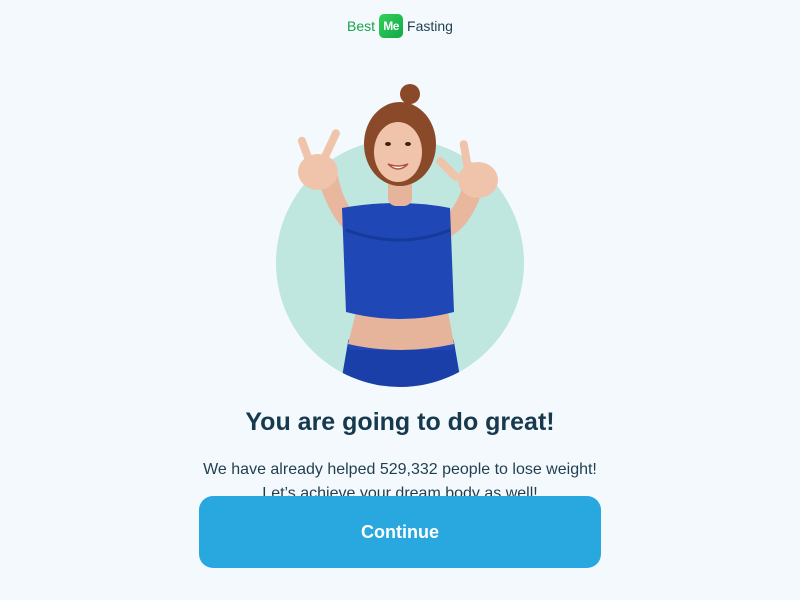 The image size is (800, 600). Describe the element at coordinates (361, 26) in the screenshot. I see `brand-prefix: Best` at that location.